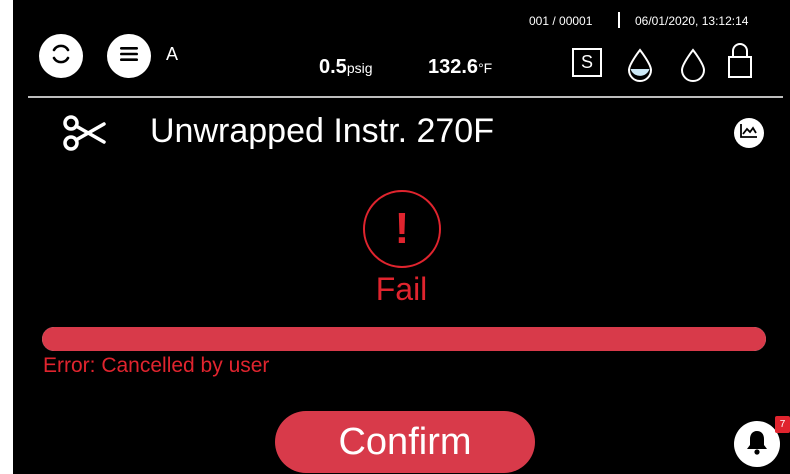 Image resolution: width=790 pixels, height=474 pixels. I want to click on scissors-icon, so click(84, 135).